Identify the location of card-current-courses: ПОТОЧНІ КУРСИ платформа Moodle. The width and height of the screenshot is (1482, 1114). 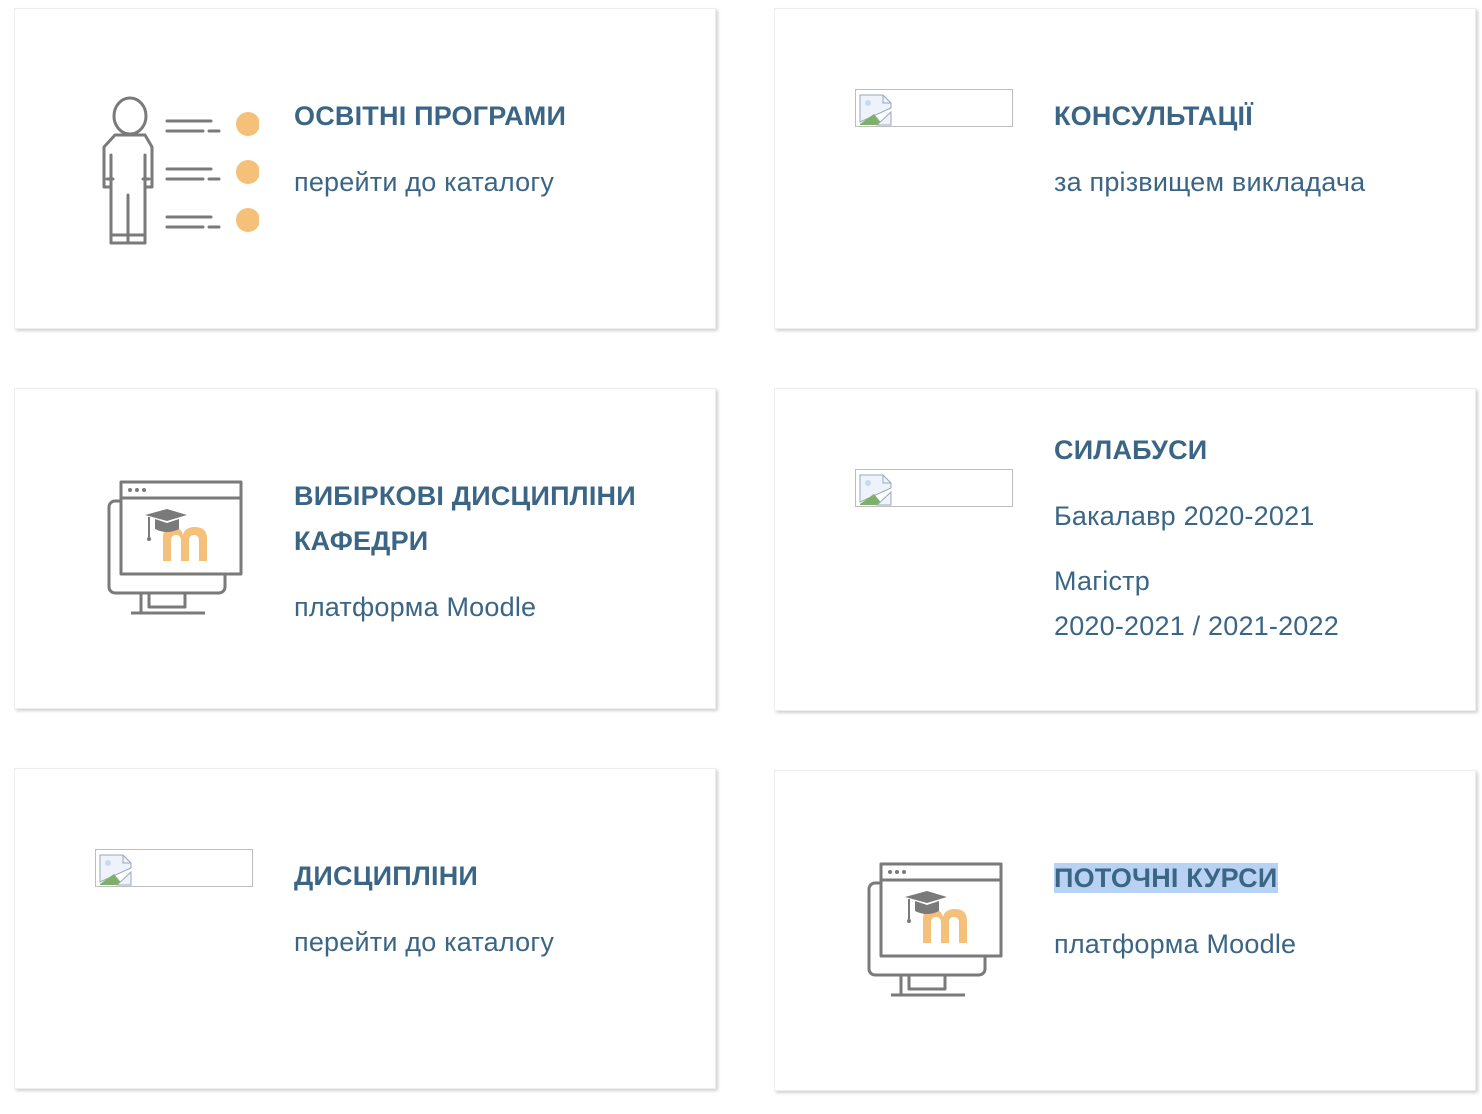
(1125, 930).